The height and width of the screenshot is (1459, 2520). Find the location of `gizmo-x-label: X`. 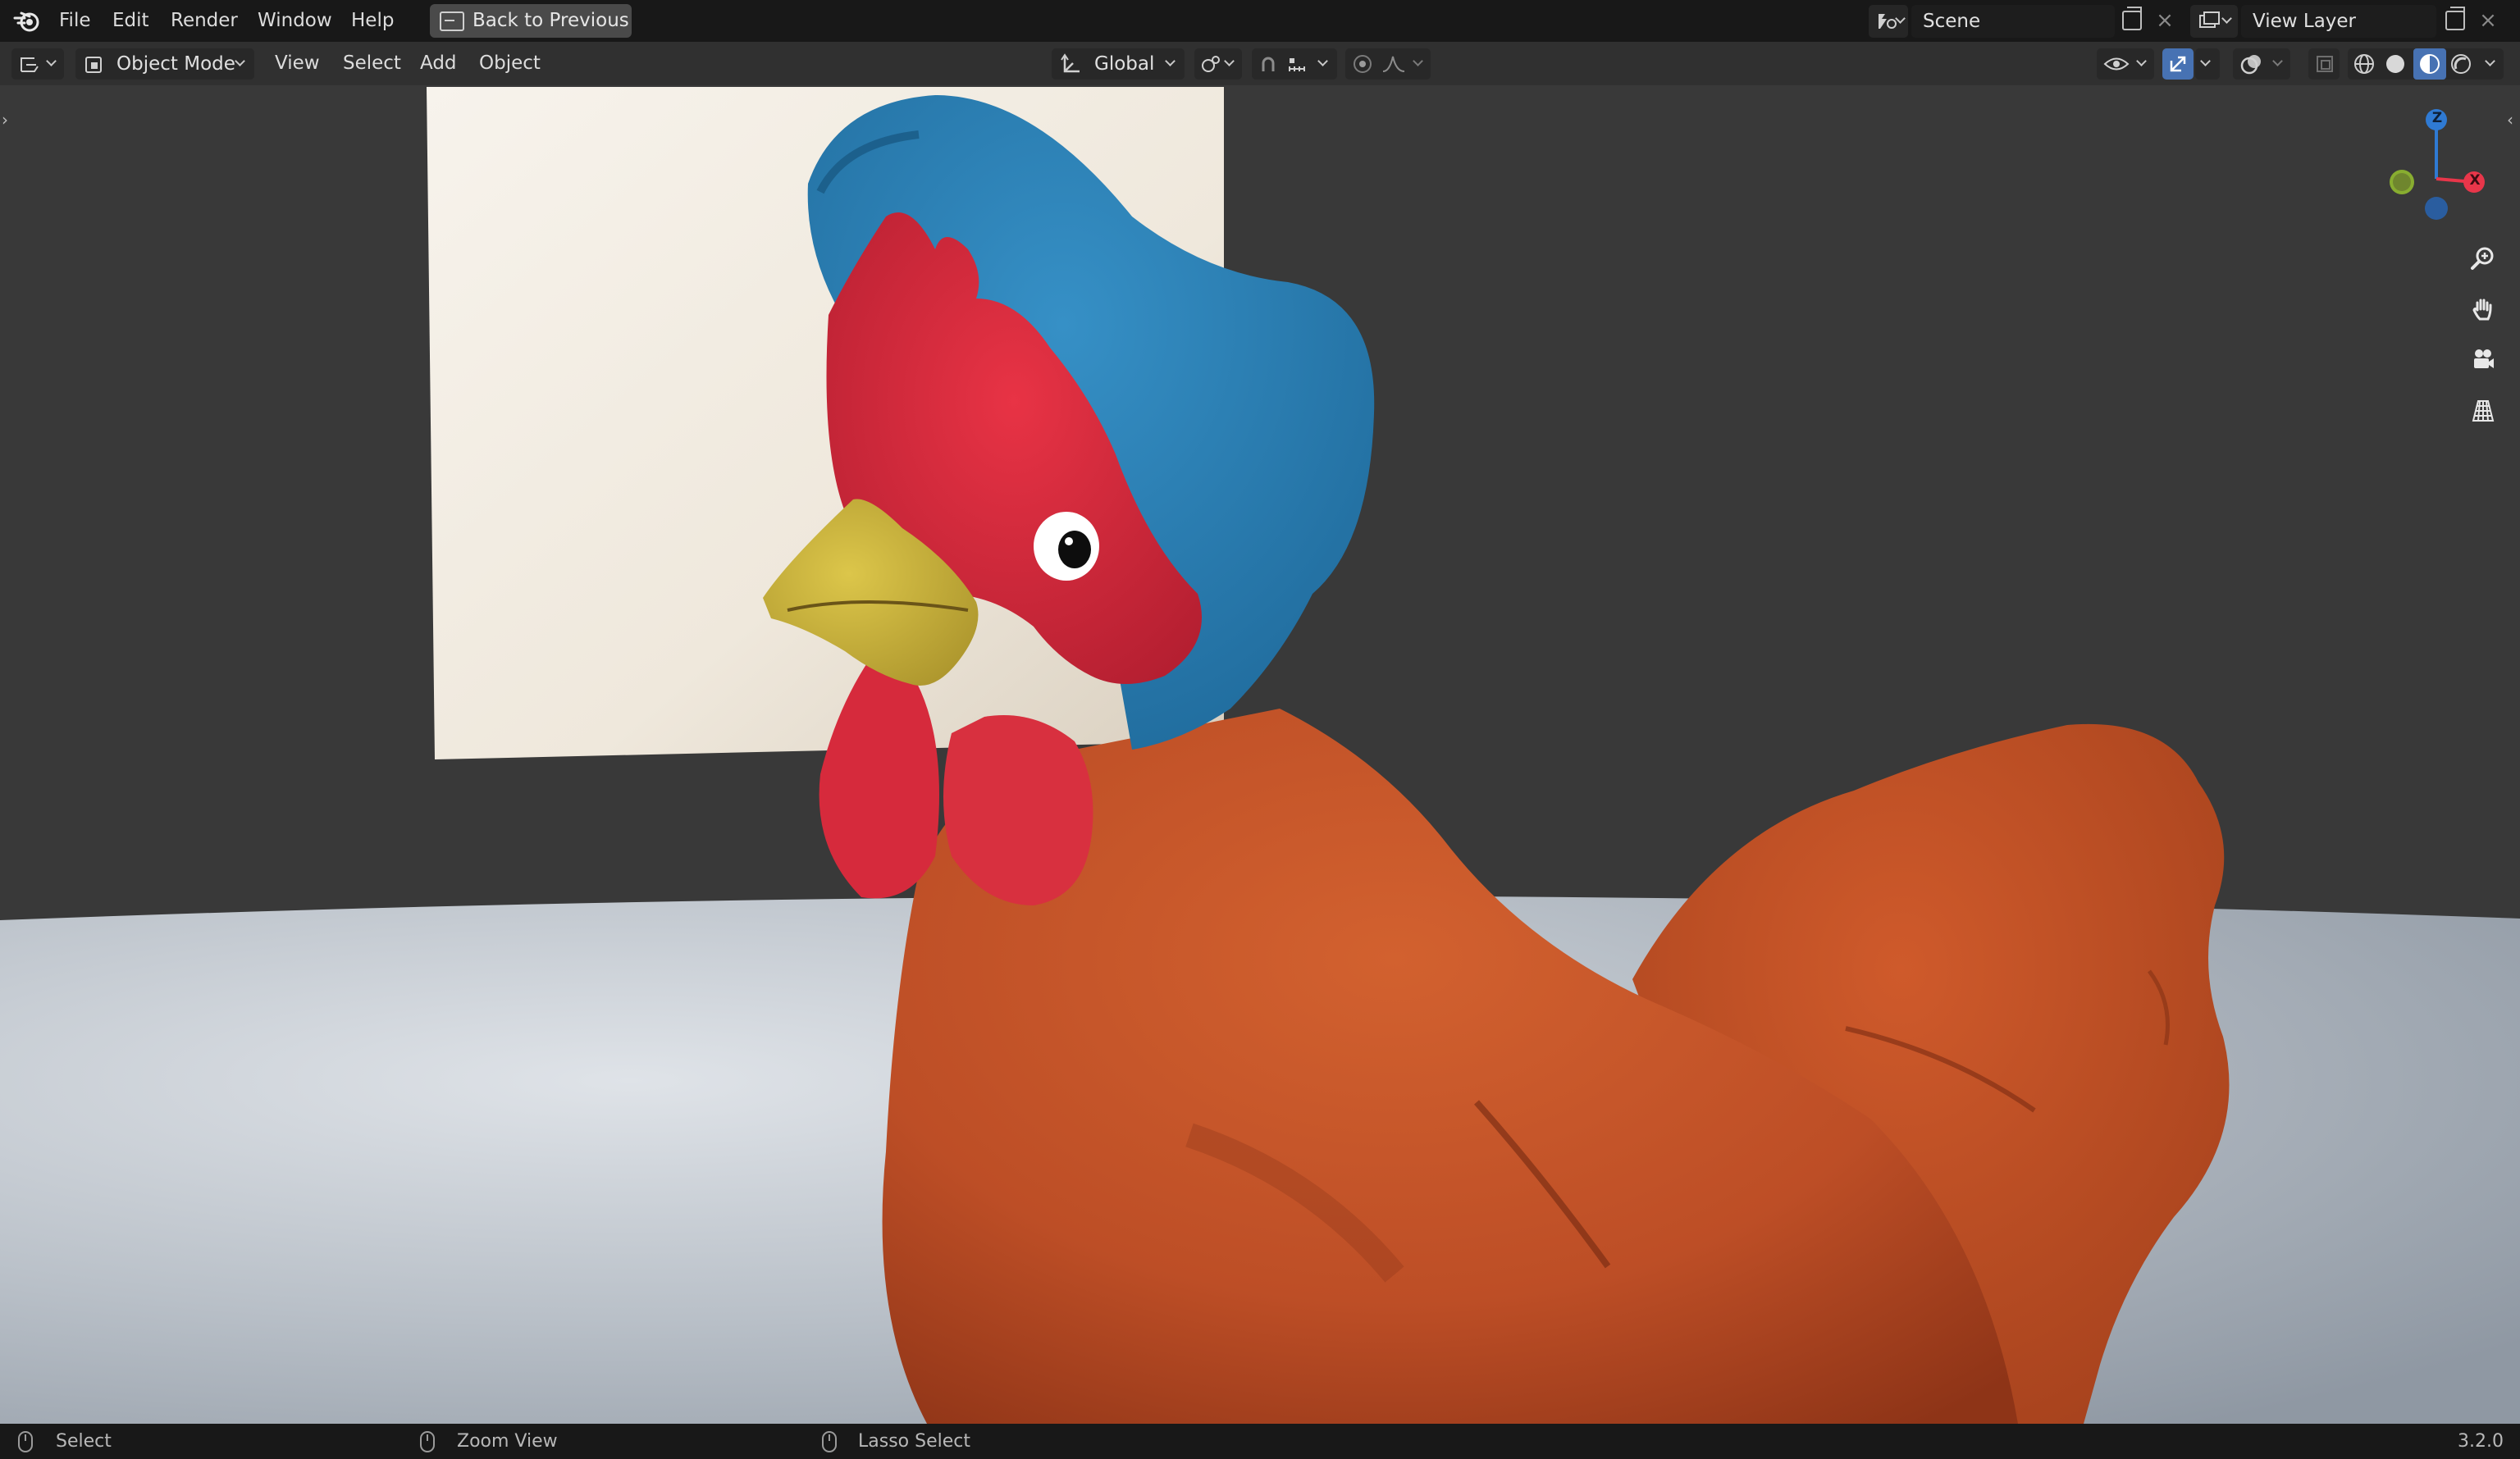

gizmo-x-label: X is located at coordinates (2475, 181).